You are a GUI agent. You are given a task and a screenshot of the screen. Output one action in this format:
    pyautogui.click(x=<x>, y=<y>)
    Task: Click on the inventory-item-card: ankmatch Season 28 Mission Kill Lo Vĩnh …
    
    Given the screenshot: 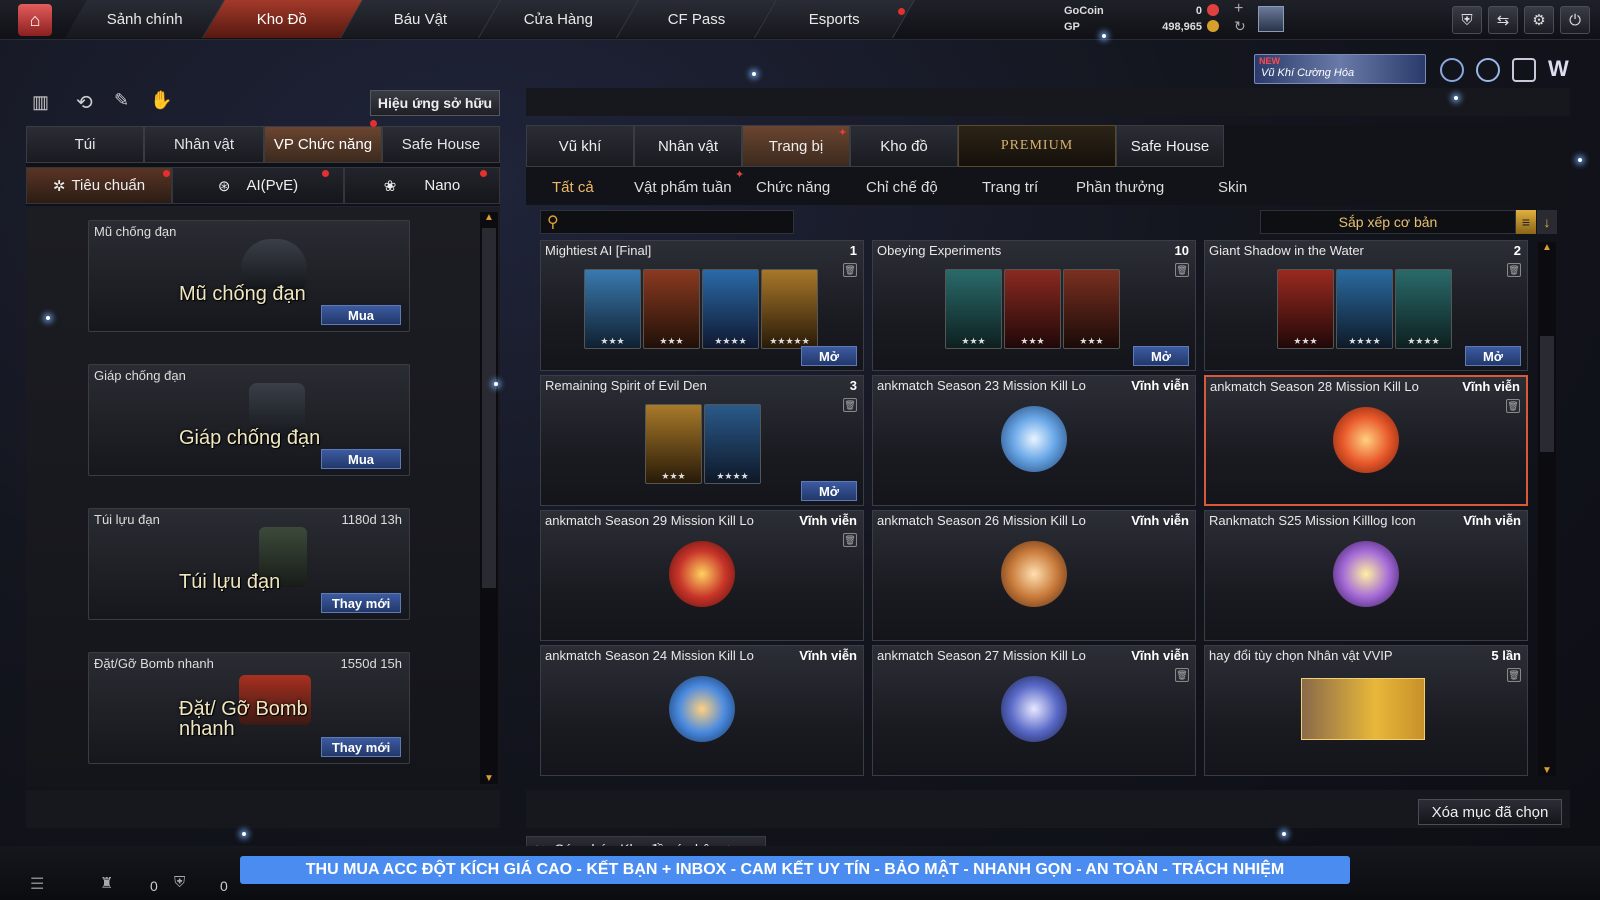 What is the action you would take?
    pyautogui.click(x=1366, y=440)
    